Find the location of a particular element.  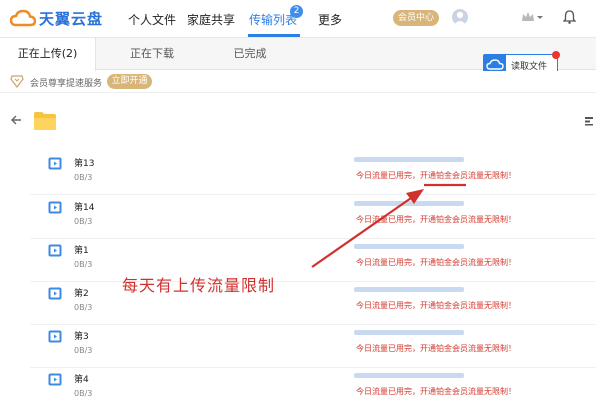

annotation-arrow-shaft is located at coordinates (363, 231).